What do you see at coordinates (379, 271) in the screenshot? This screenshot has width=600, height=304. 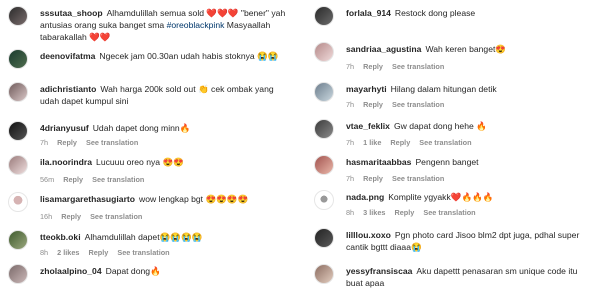 I see `username: yessyfransiscaa` at bounding box center [379, 271].